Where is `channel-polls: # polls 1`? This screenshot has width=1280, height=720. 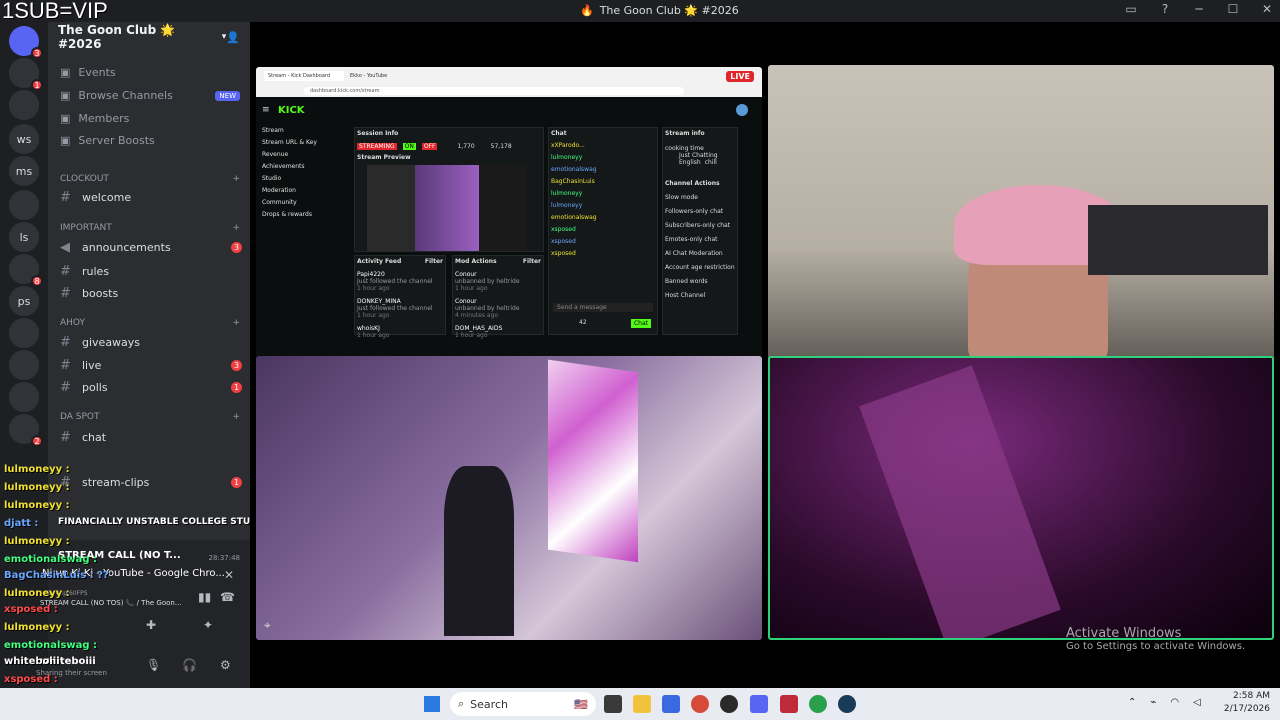 channel-polls: # polls 1 is located at coordinates (151, 387).